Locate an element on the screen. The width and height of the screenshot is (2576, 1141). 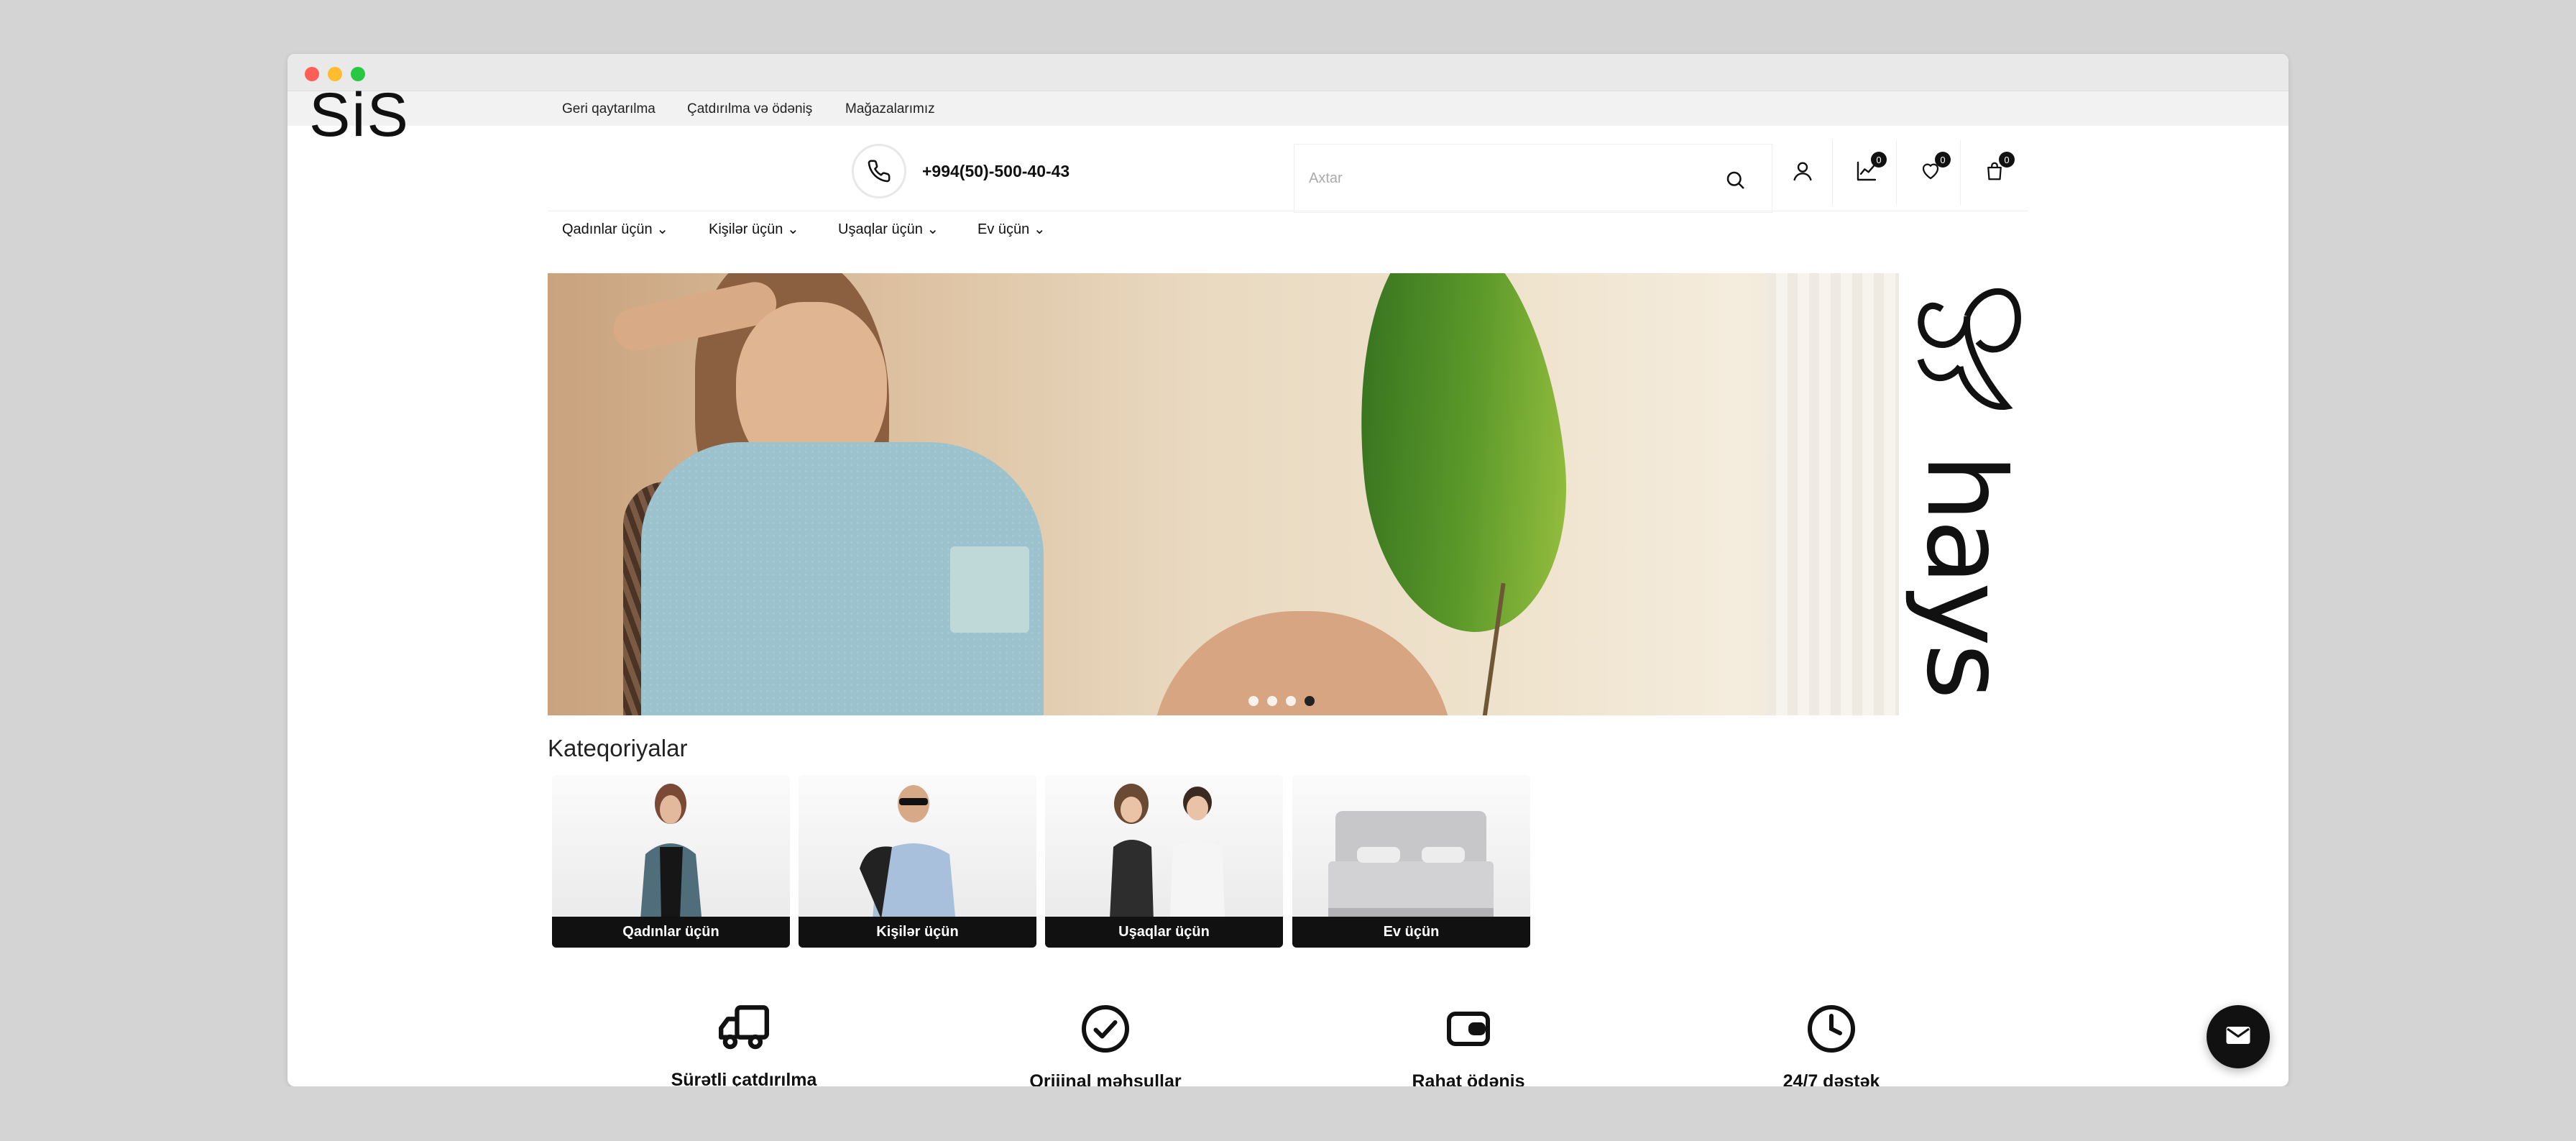
nav-item-men: Kişilər üçün ⌄ is located at coordinates (754, 229).